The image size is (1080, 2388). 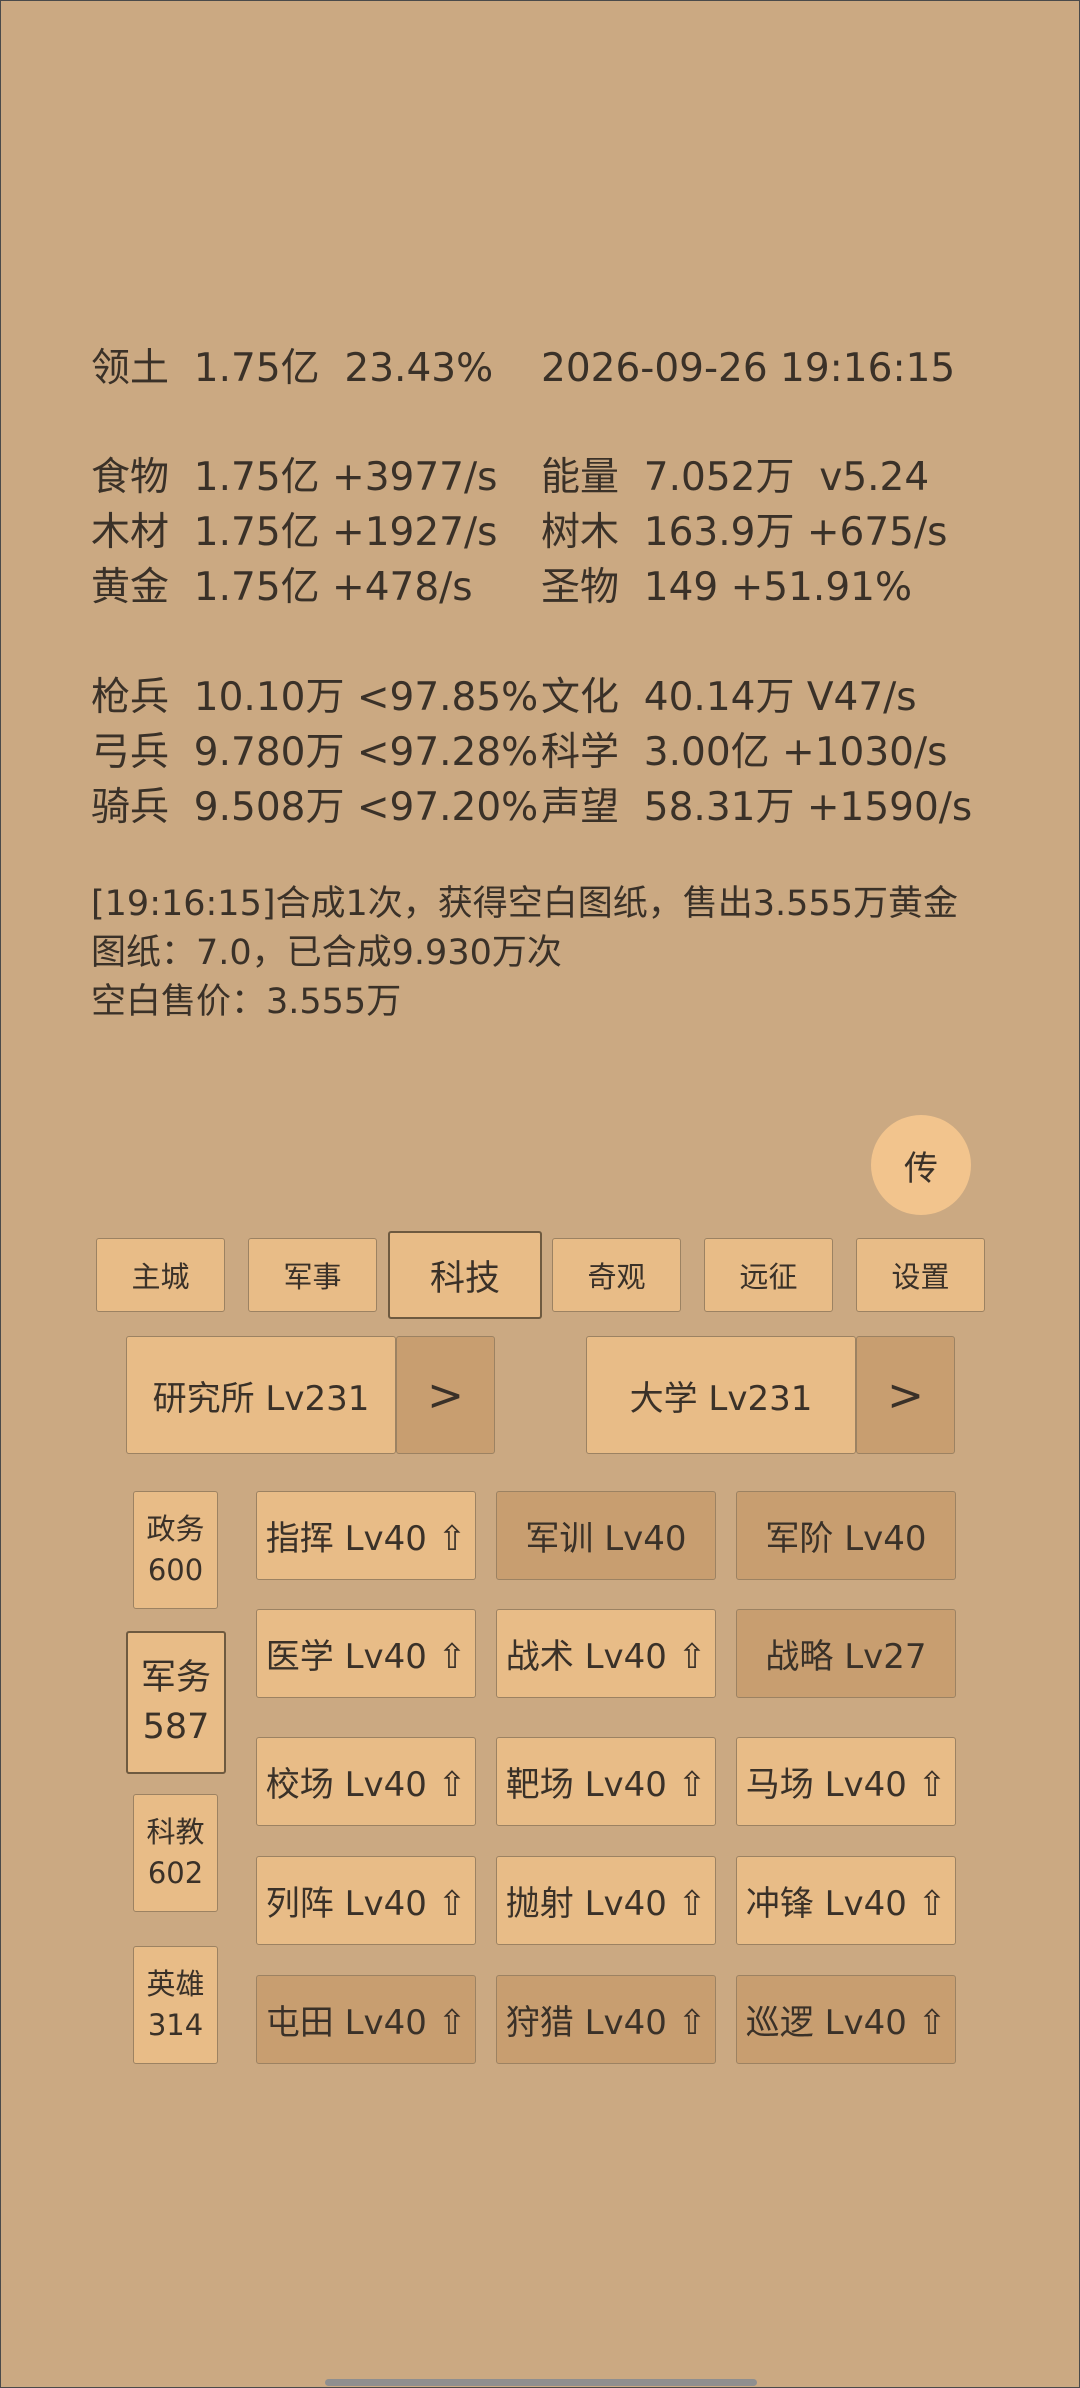 What do you see at coordinates (312, 1275) in the screenshot?
I see `tab-military: 军事` at bounding box center [312, 1275].